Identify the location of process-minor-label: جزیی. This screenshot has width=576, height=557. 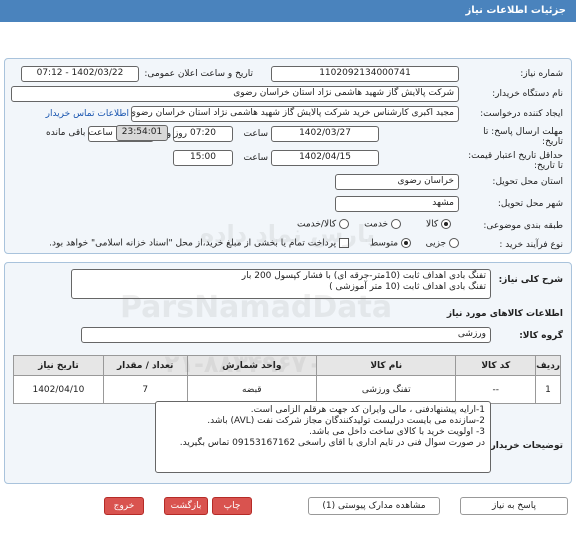
(436, 243).